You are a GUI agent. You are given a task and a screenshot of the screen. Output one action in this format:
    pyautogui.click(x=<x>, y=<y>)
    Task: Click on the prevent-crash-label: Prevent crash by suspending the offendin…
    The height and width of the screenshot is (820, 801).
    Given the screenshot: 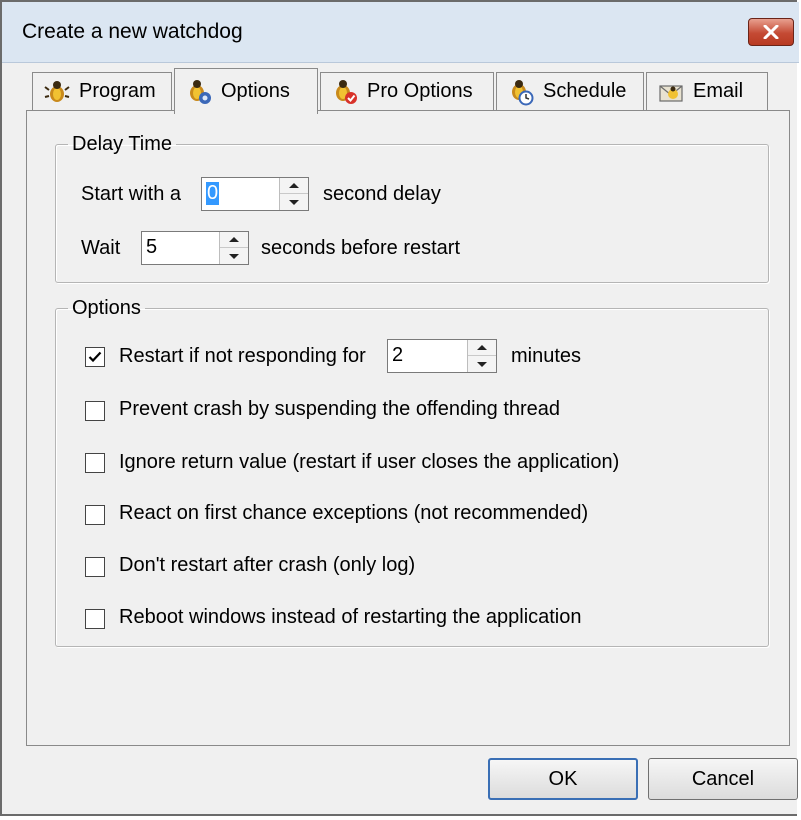 What is the action you would take?
    pyautogui.click(x=339, y=409)
    